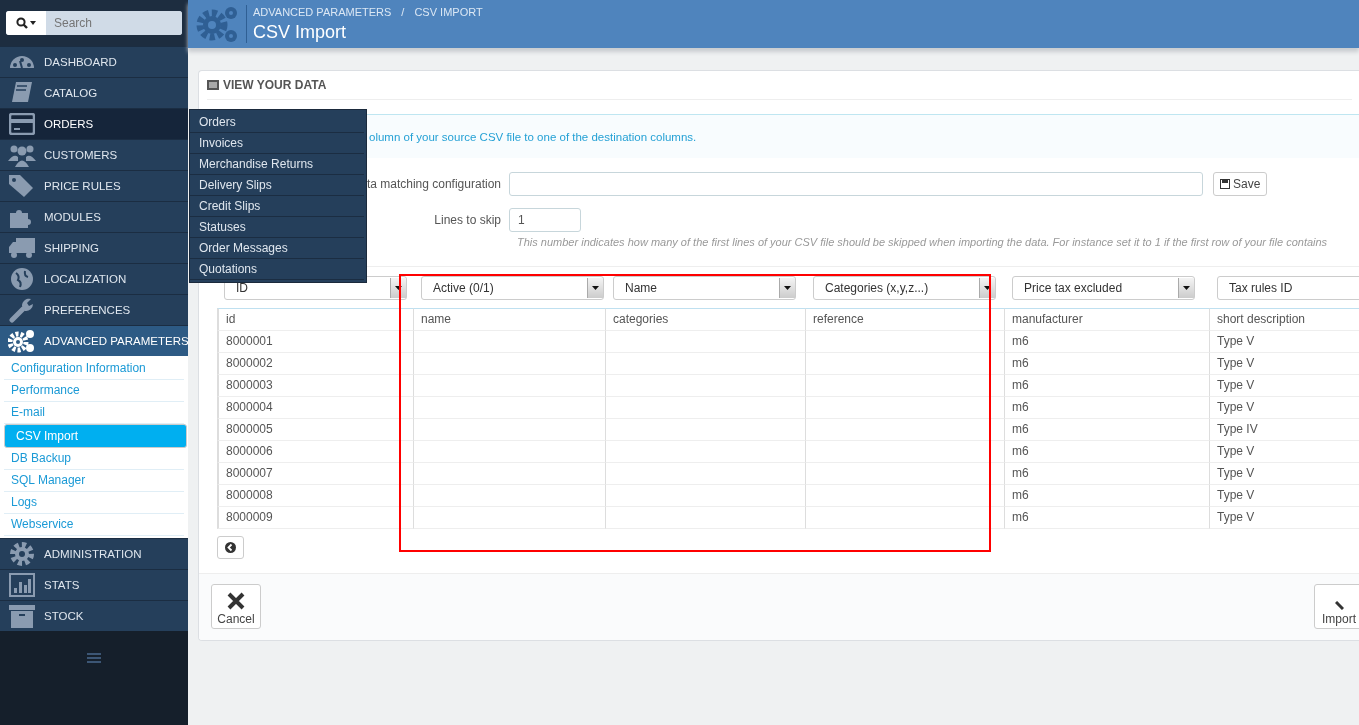 Image resolution: width=1359 pixels, height=725 pixels. Describe the element at coordinates (94, 154) in the screenshot. I see `sidebar-item: CUSTOMERS` at that location.